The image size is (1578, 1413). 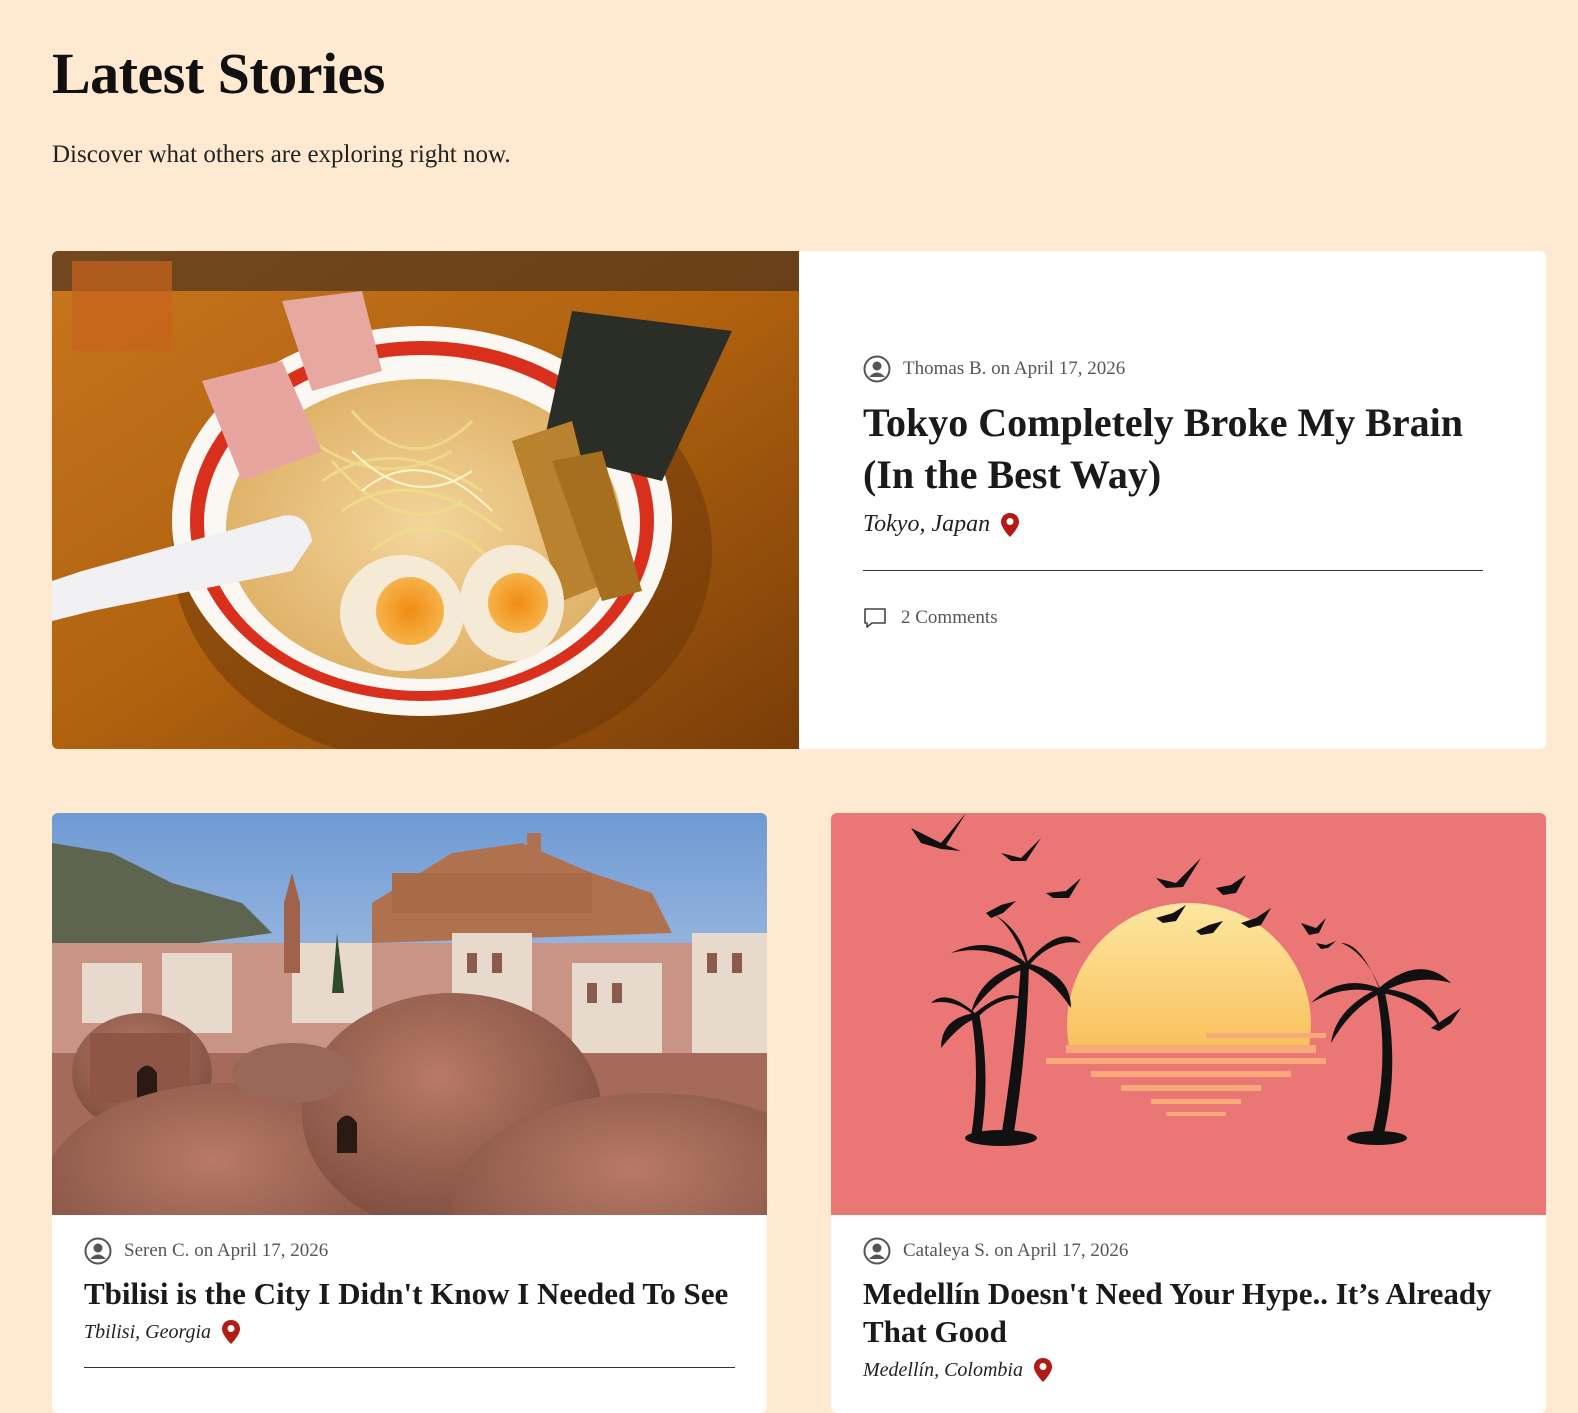 I want to click on story-author: Thomas B., so click(x=944, y=368).